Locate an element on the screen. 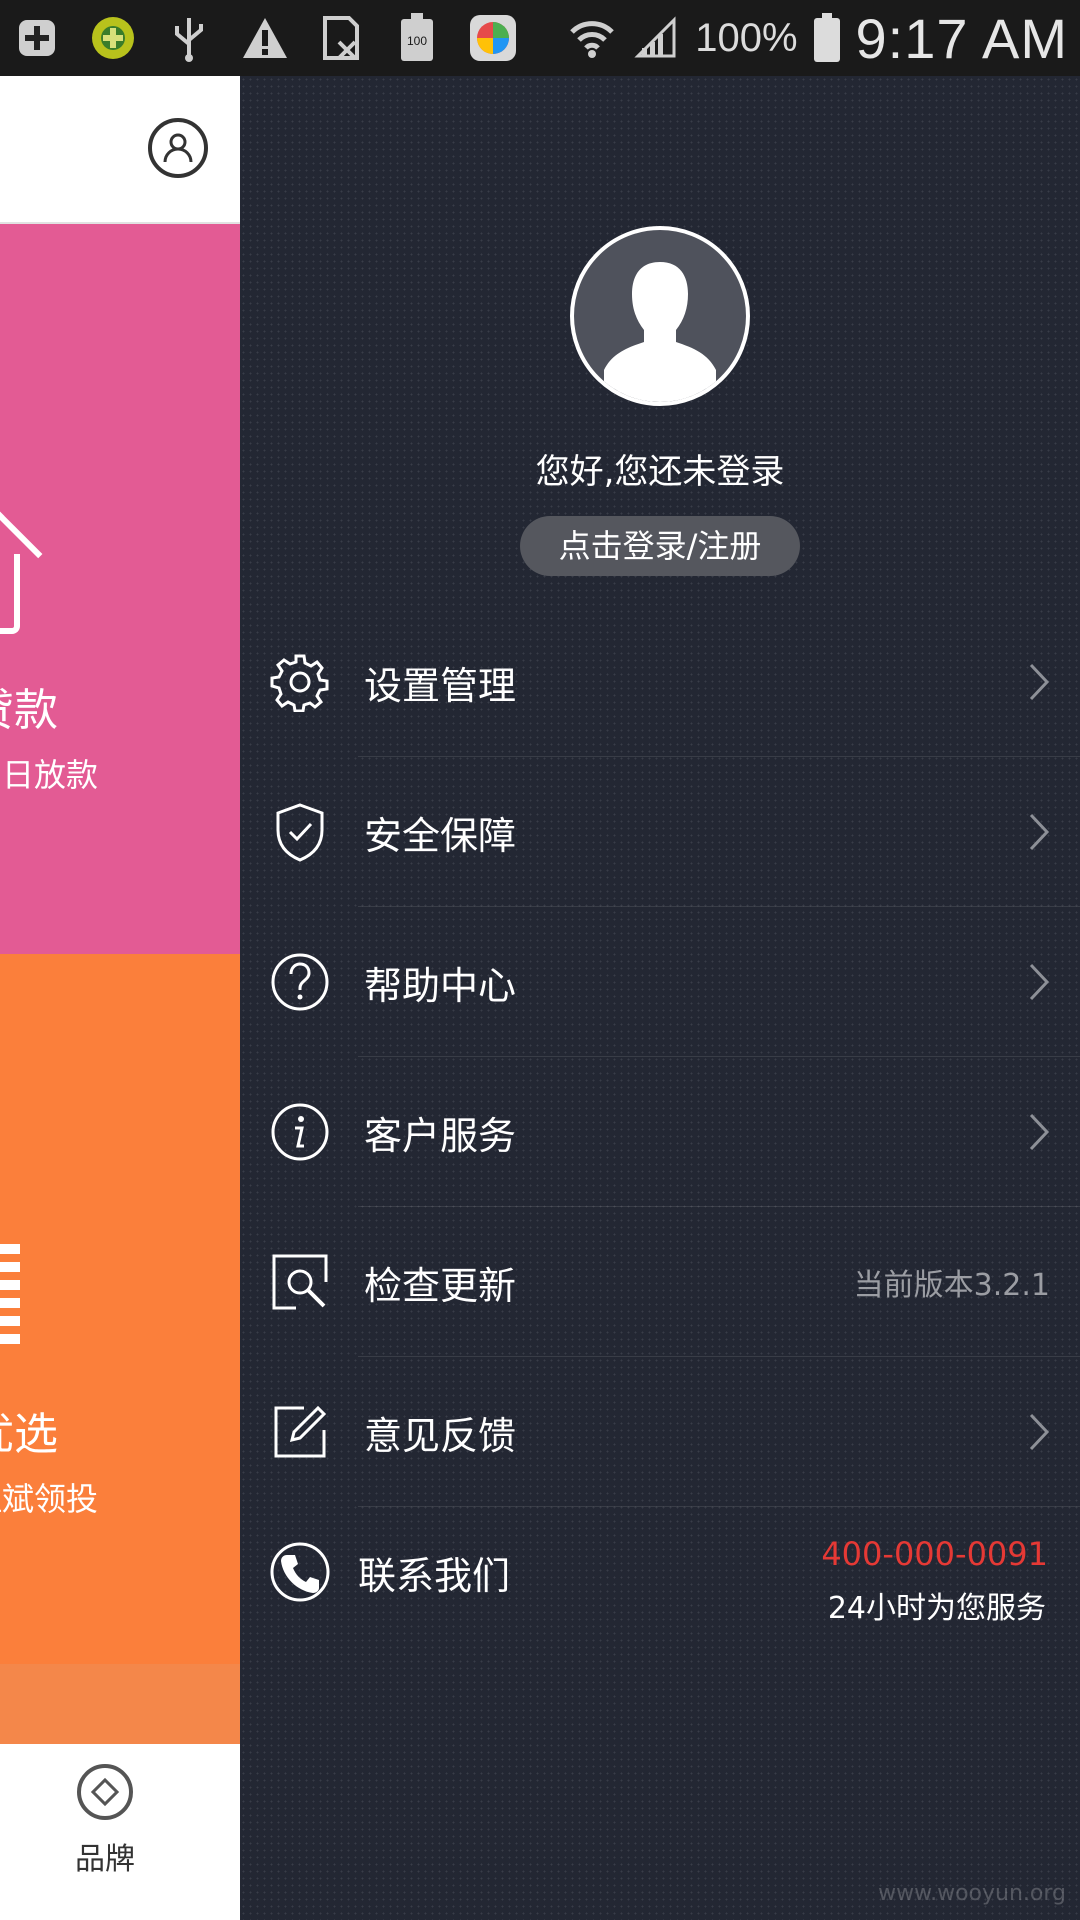 The height and width of the screenshot is (1920, 1080). current-version-text: 当前版本3.2.1 is located at coordinates (951, 1285).